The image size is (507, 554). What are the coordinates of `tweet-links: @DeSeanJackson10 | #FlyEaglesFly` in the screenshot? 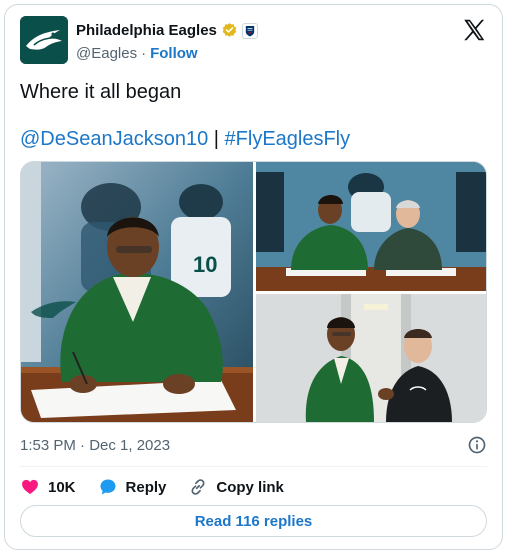 It's located at (185, 139).